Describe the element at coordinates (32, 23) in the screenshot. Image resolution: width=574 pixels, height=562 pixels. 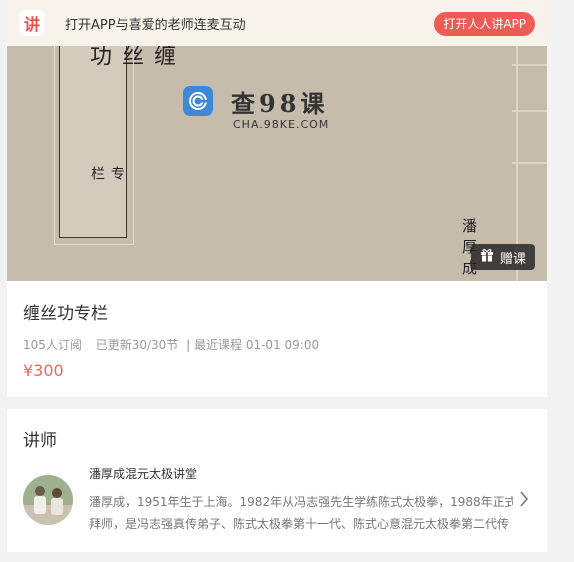
I see `app-logo-icon: 讲` at that location.